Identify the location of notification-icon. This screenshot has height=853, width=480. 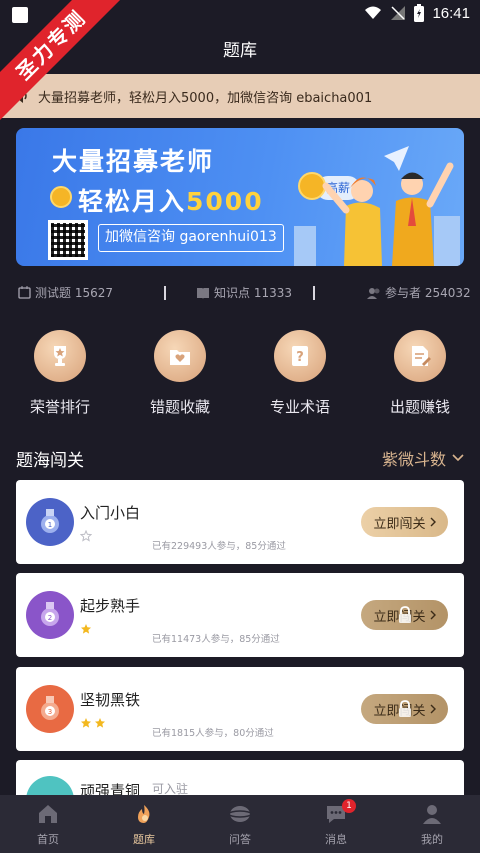
(20, 15).